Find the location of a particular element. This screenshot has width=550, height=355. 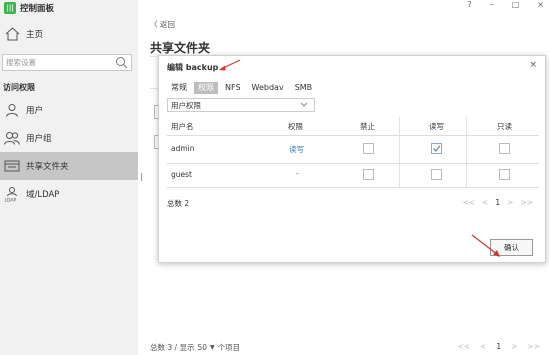

permission-value: 读写 is located at coordinates (296, 149).